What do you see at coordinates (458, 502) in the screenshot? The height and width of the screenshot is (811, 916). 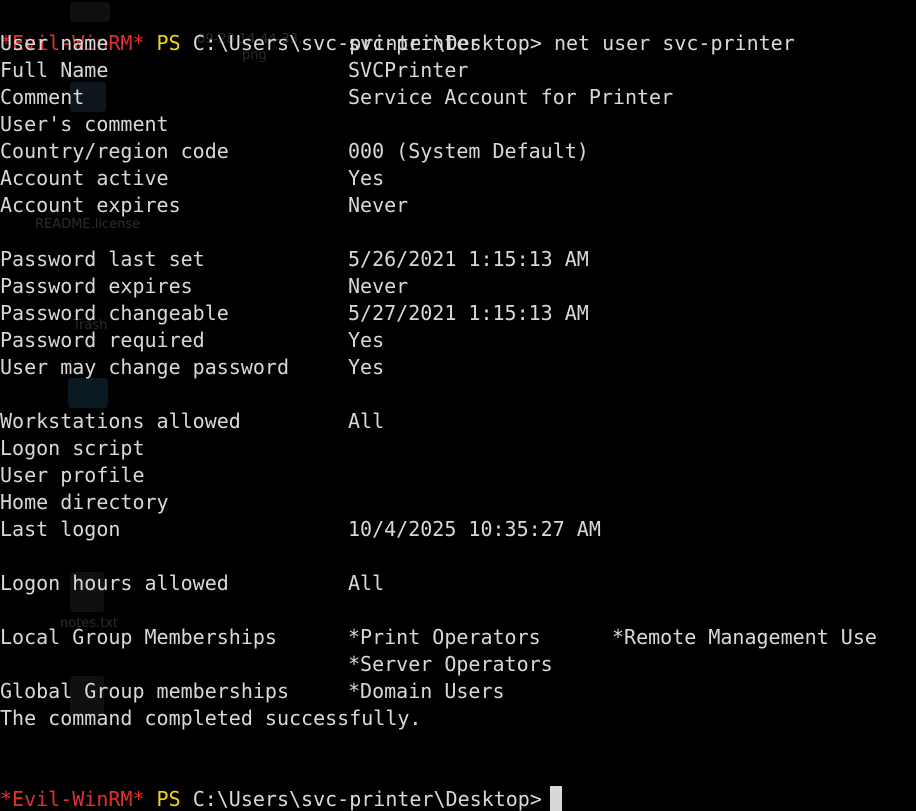 I see `output-row: Home directory` at bounding box center [458, 502].